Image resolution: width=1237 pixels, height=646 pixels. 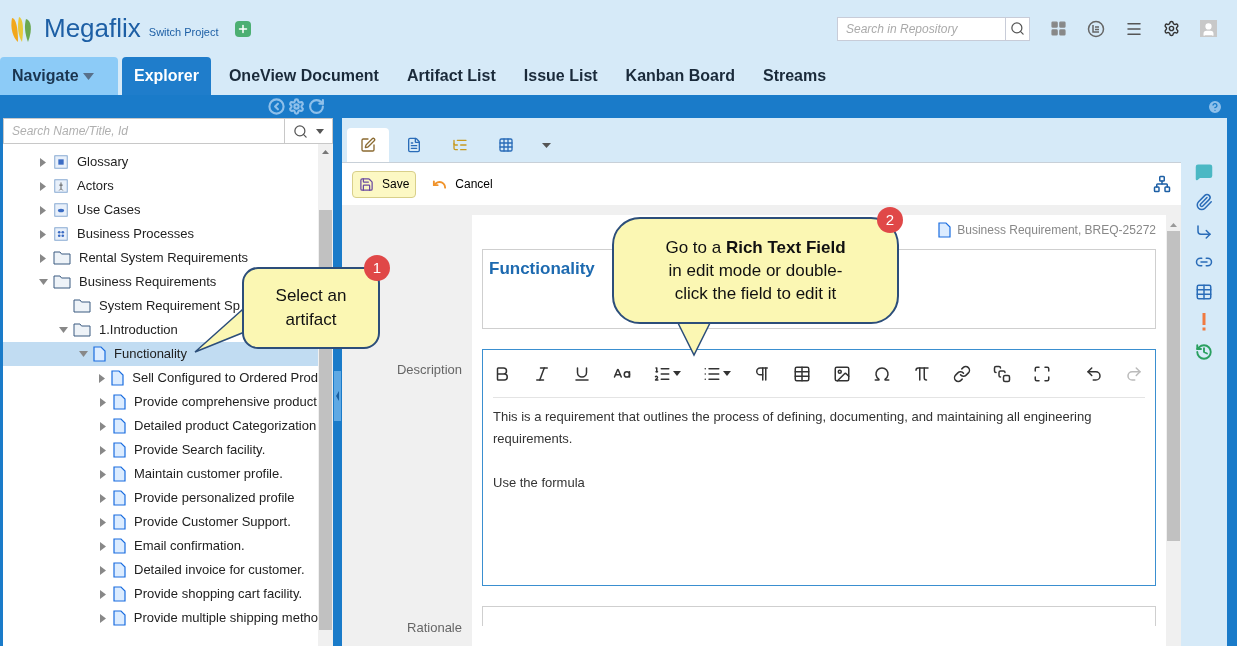 What do you see at coordinates (582, 373) in the screenshot?
I see `underline-icon` at bounding box center [582, 373].